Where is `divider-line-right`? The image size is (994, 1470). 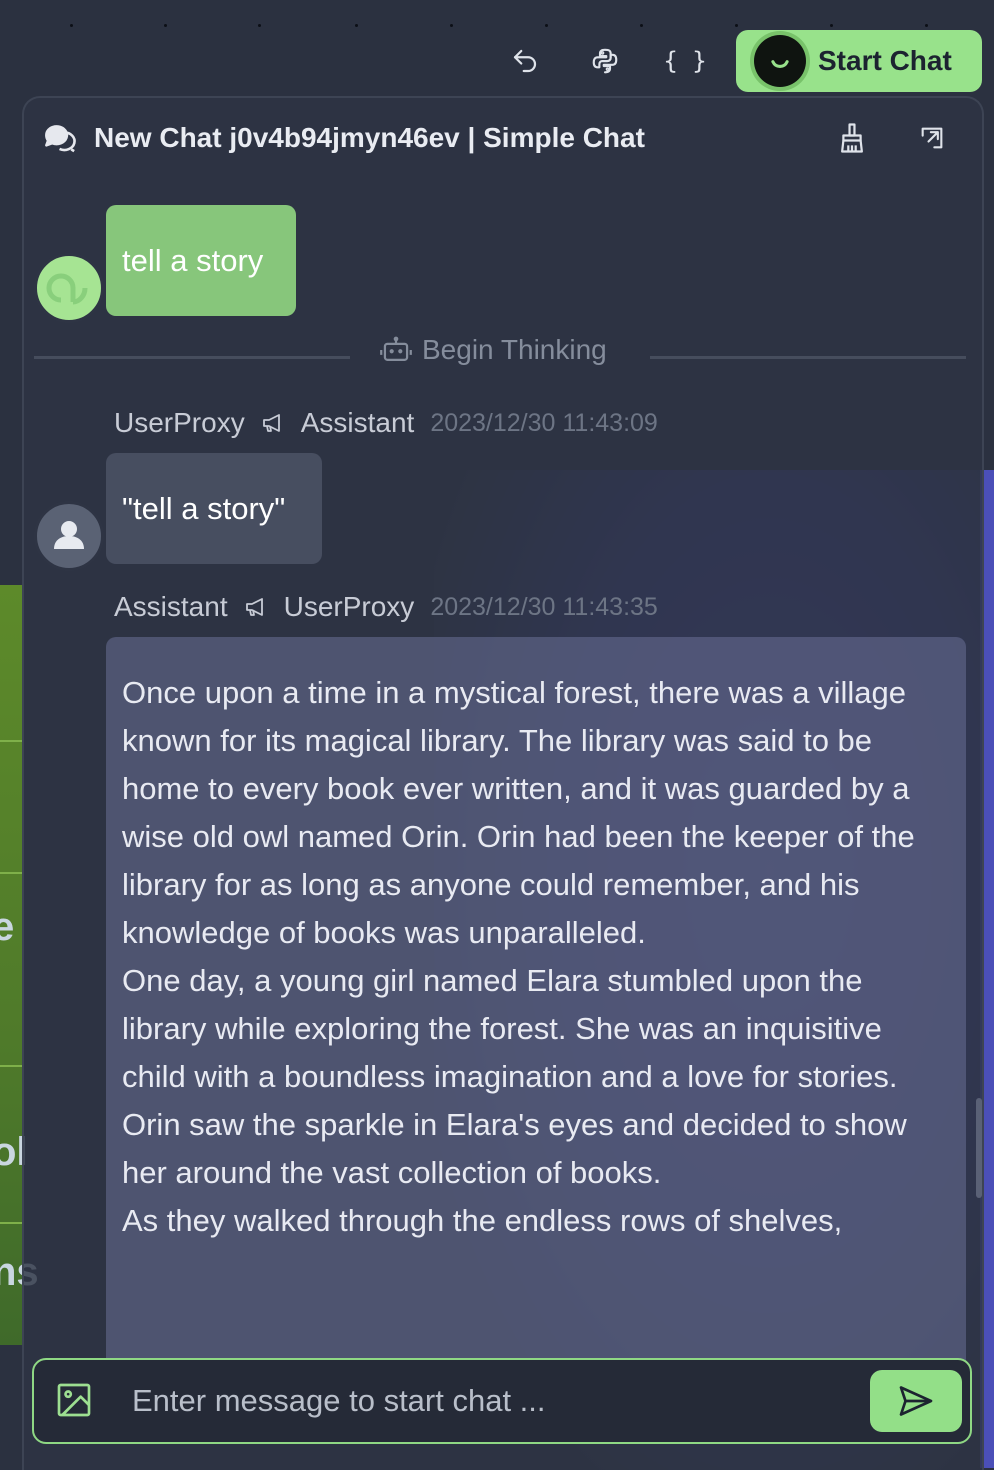 divider-line-right is located at coordinates (808, 357).